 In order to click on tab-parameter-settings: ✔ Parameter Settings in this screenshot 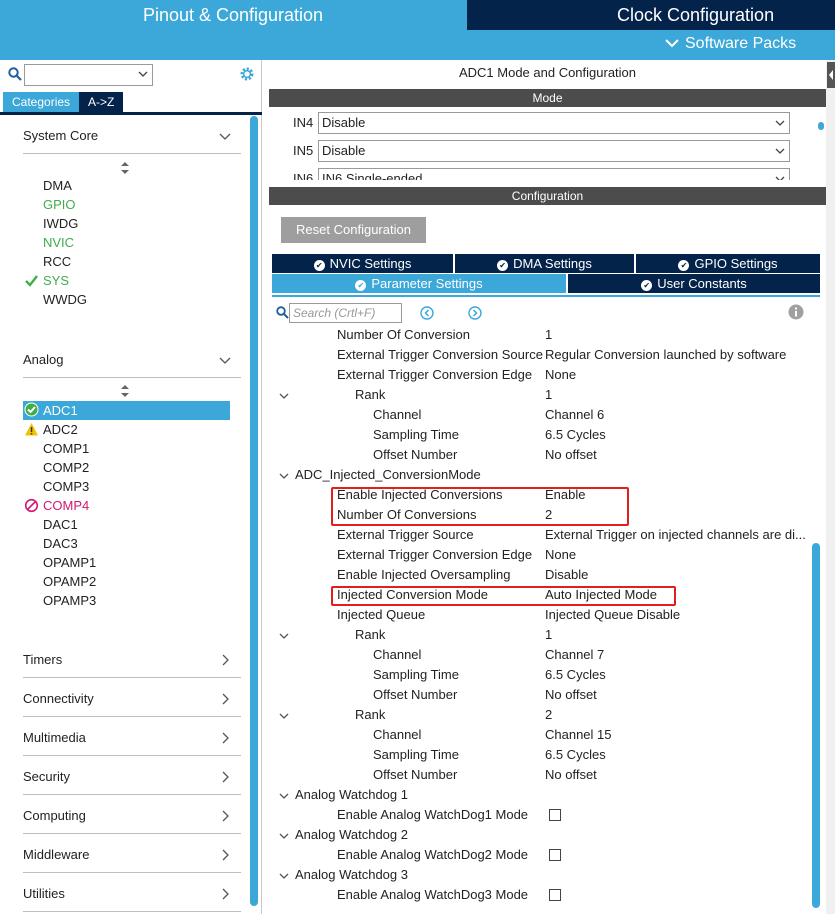, I will do `click(419, 283)`.